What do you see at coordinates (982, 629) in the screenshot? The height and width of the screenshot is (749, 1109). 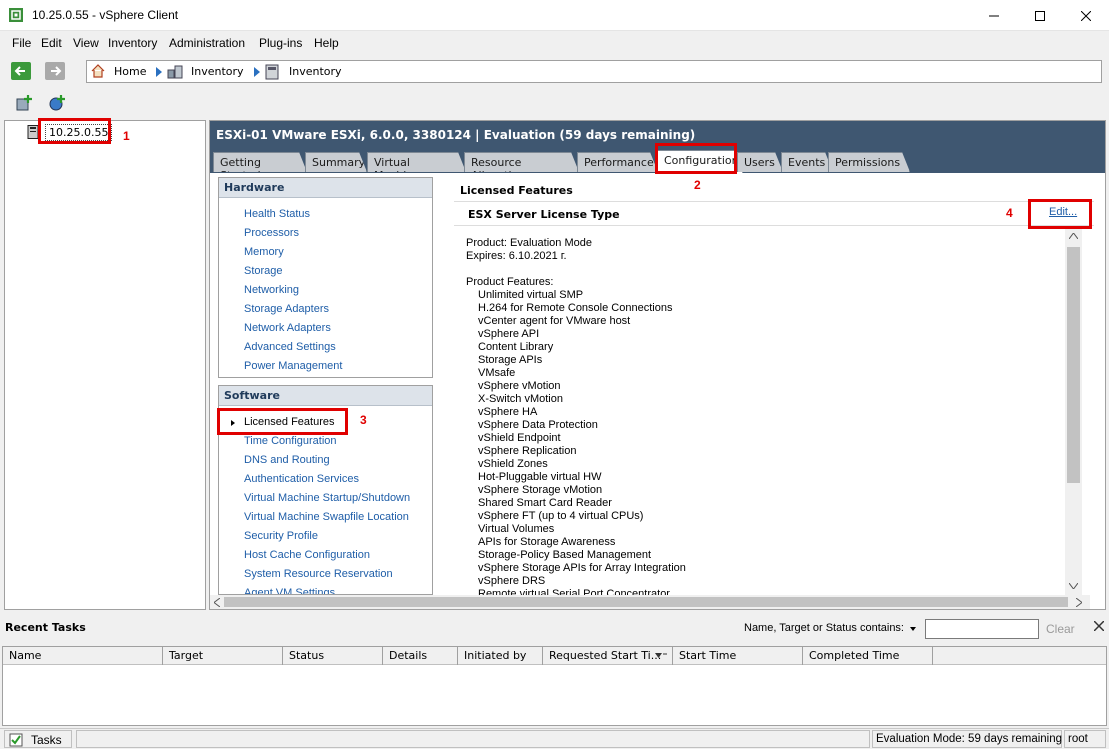 I see `filter-input` at bounding box center [982, 629].